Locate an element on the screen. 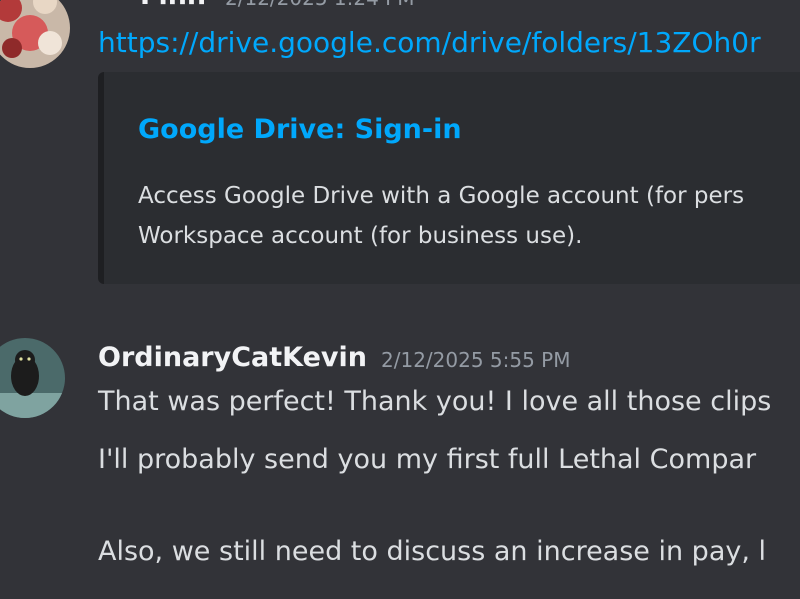 The width and height of the screenshot is (800, 599). timestamp: 2/12/2025 1:24 PM is located at coordinates (320, 5).